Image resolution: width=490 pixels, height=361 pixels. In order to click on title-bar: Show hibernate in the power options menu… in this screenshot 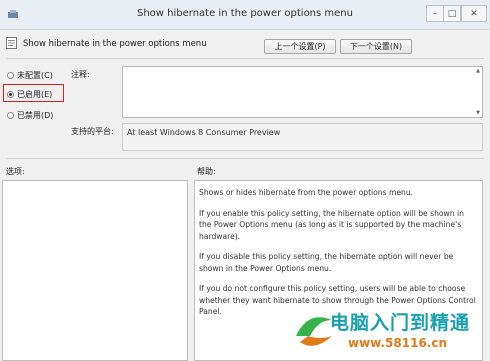, I will do `click(245, 15)`.